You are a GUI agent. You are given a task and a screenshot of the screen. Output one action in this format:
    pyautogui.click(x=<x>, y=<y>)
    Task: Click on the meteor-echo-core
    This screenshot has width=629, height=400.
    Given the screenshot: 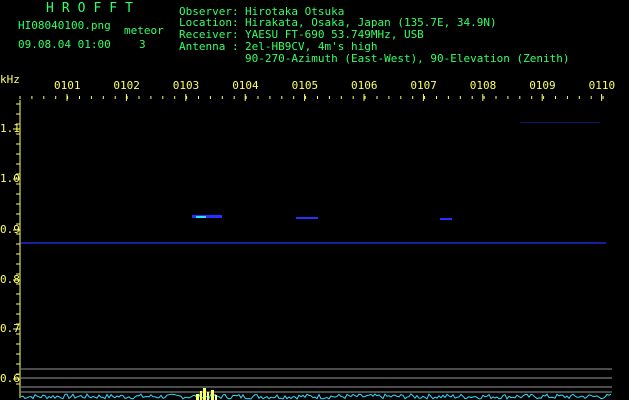 What is the action you would take?
    pyautogui.click(x=201, y=217)
    